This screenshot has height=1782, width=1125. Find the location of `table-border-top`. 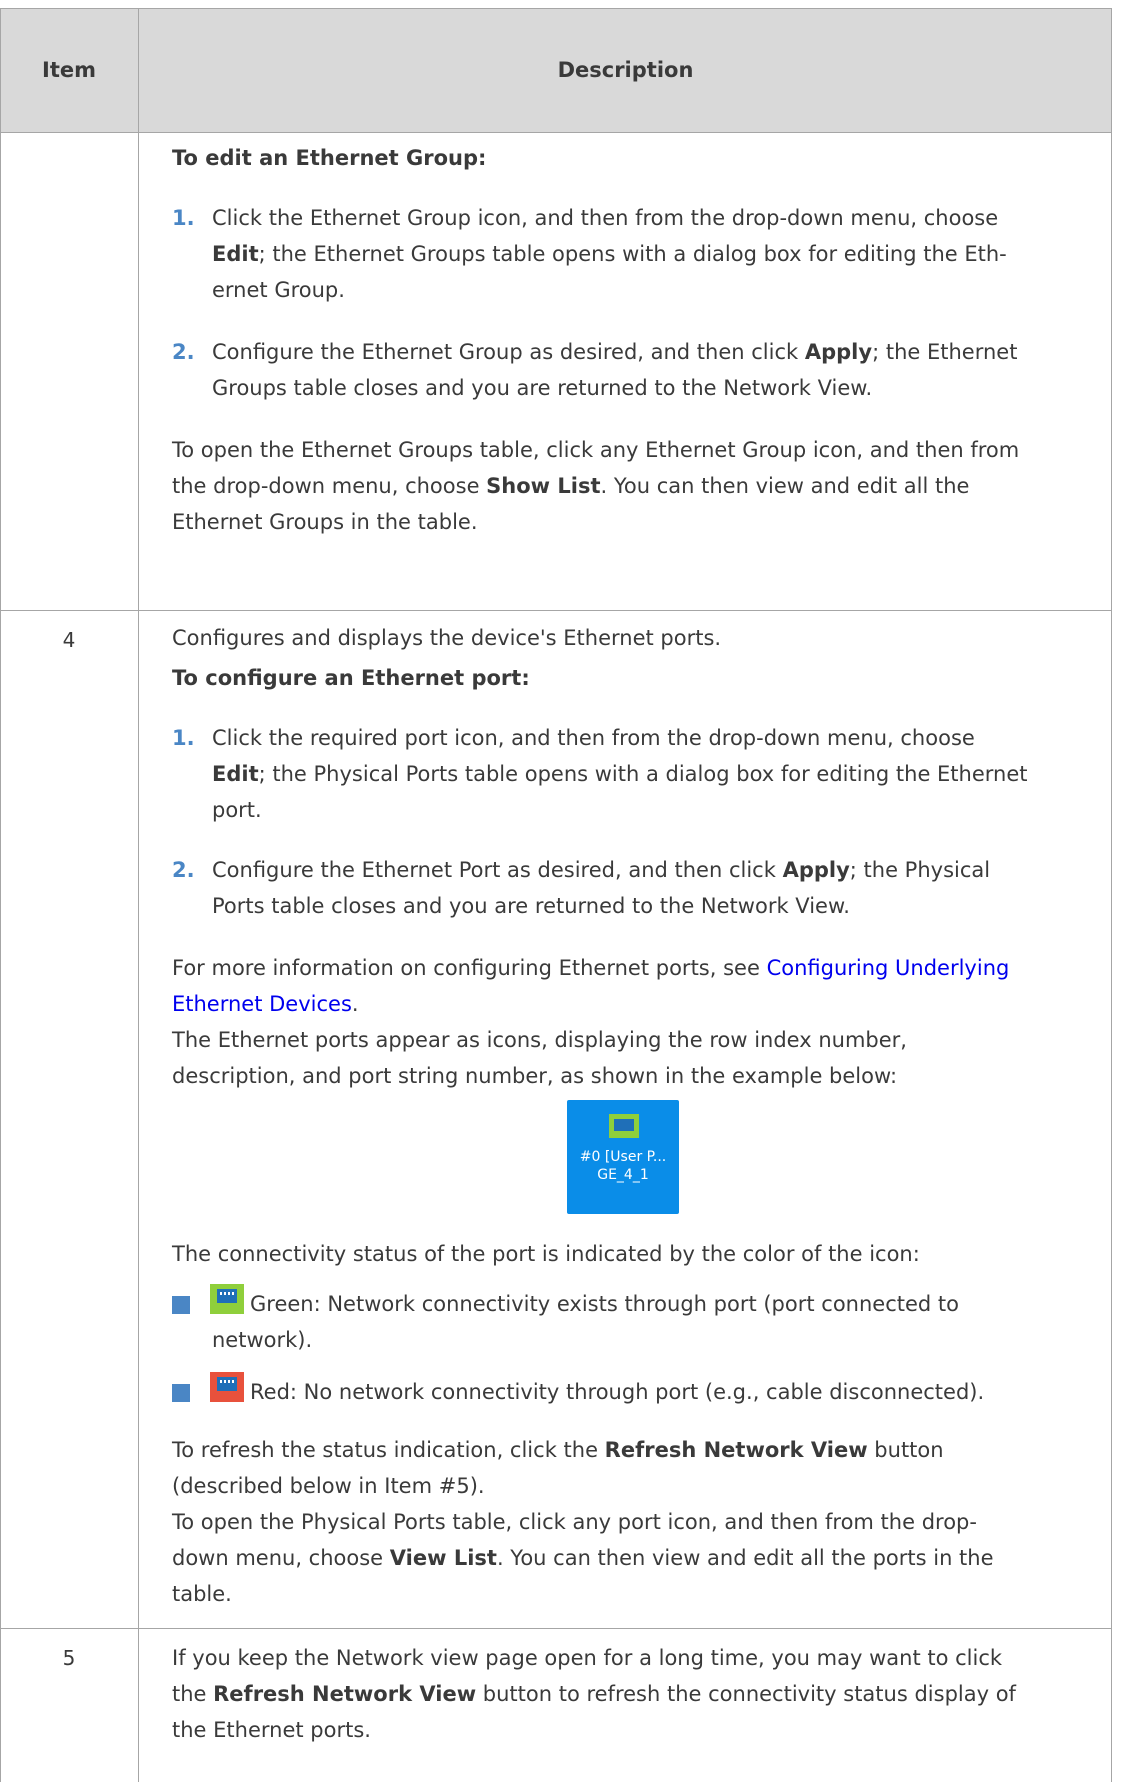

table-border-top is located at coordinates (556, 8).